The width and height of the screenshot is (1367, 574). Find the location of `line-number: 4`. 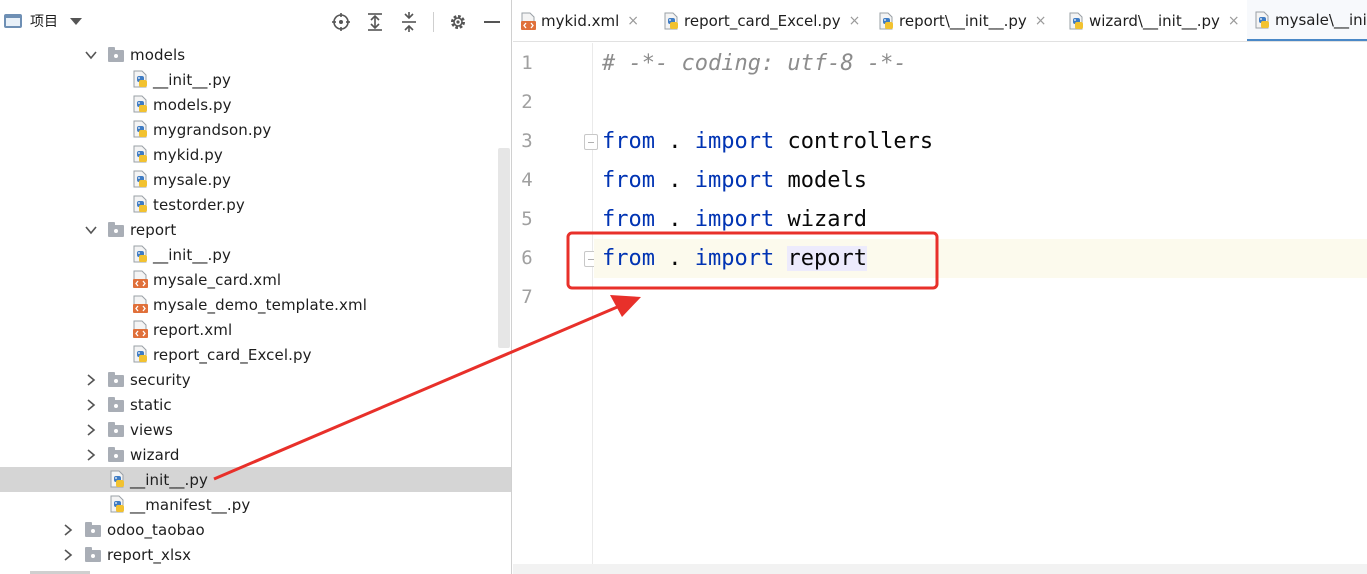

line-number: 4 is located at coordinates (527, 180).